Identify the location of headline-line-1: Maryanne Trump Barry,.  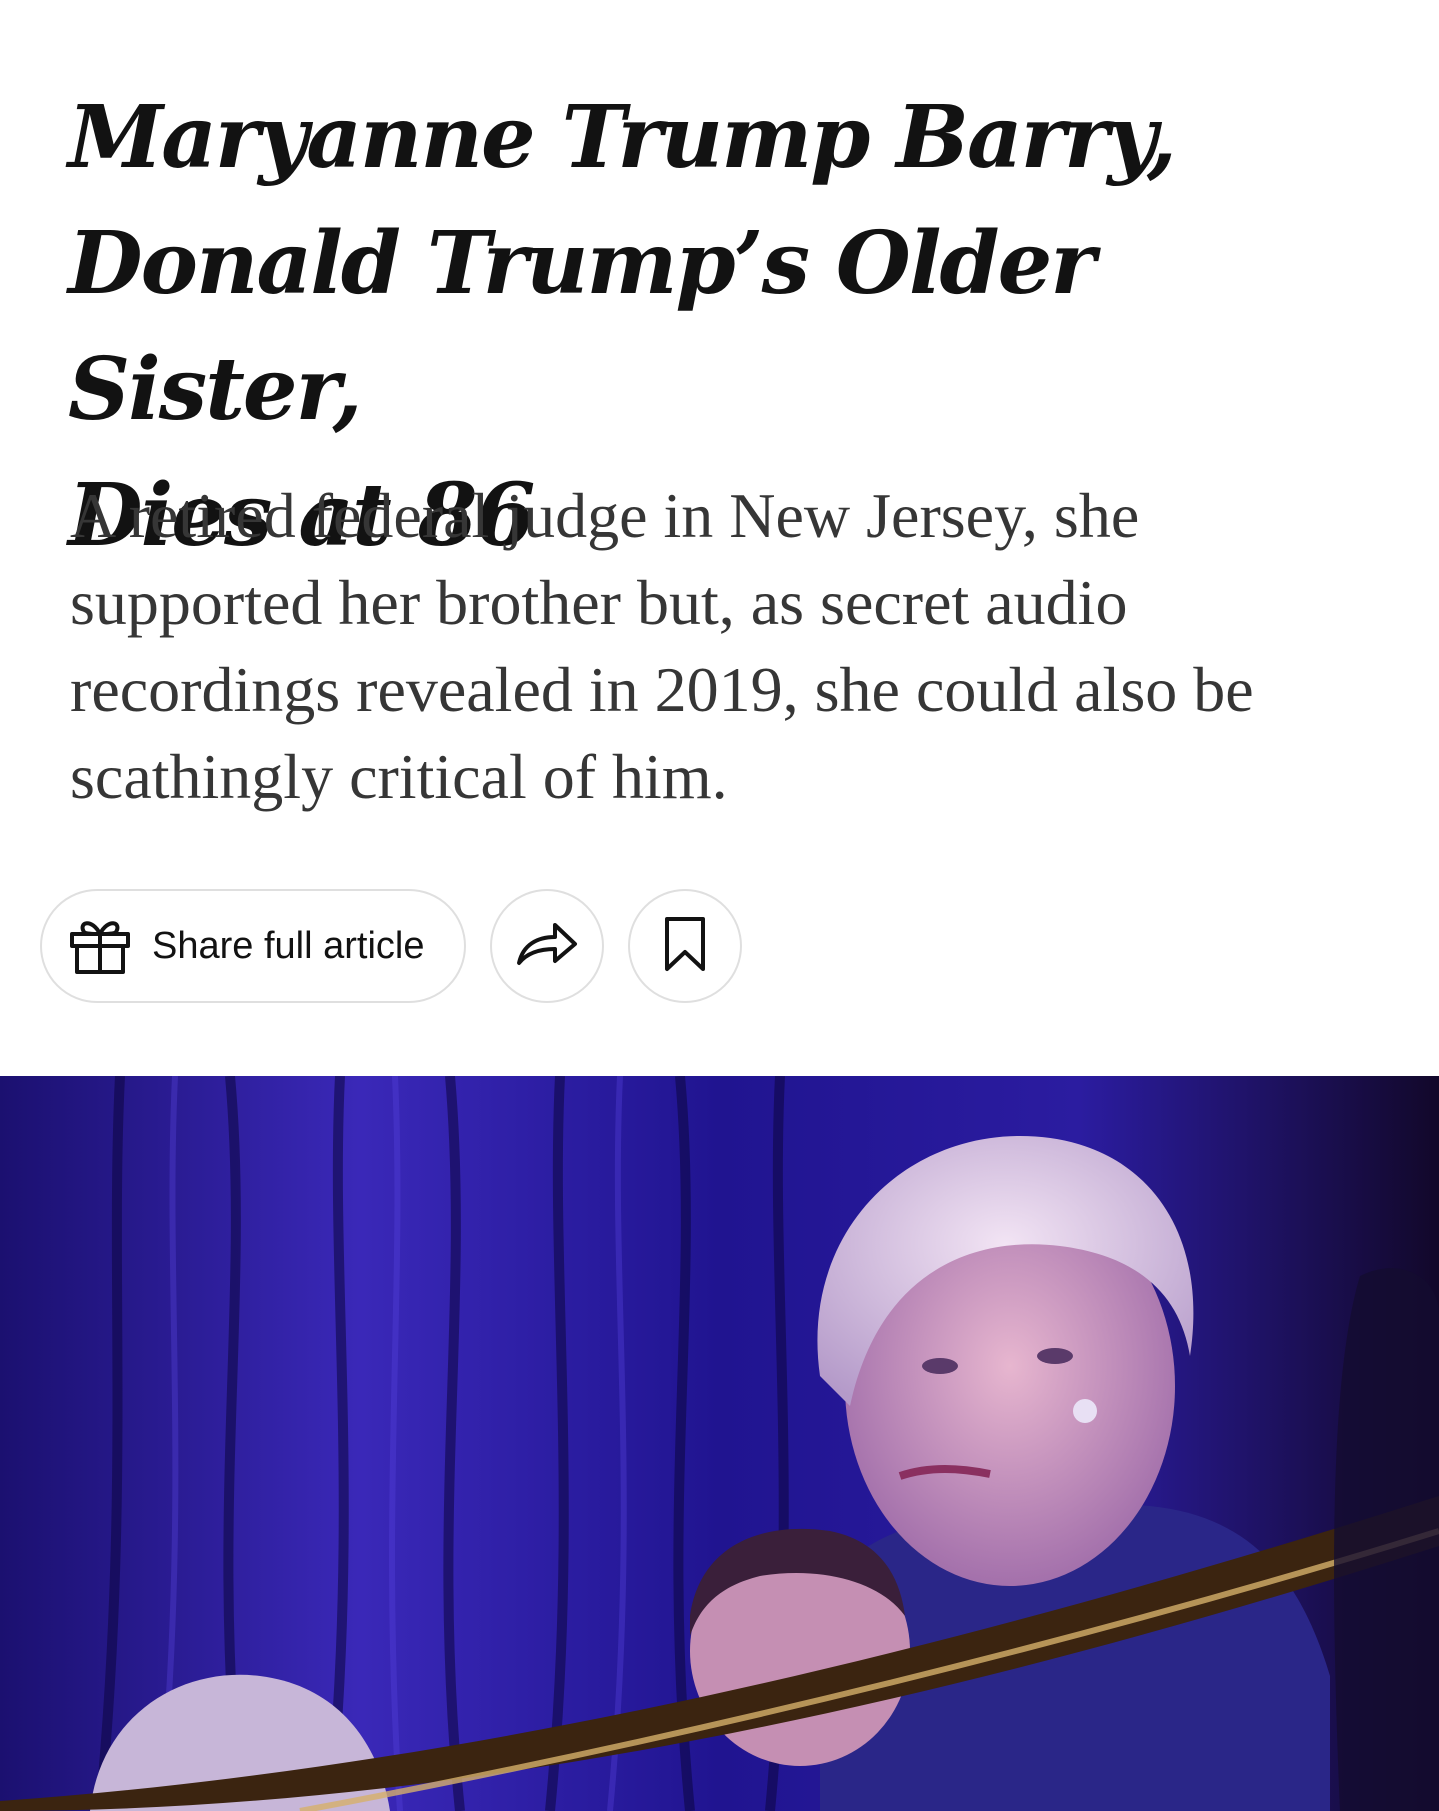
(622, 137).